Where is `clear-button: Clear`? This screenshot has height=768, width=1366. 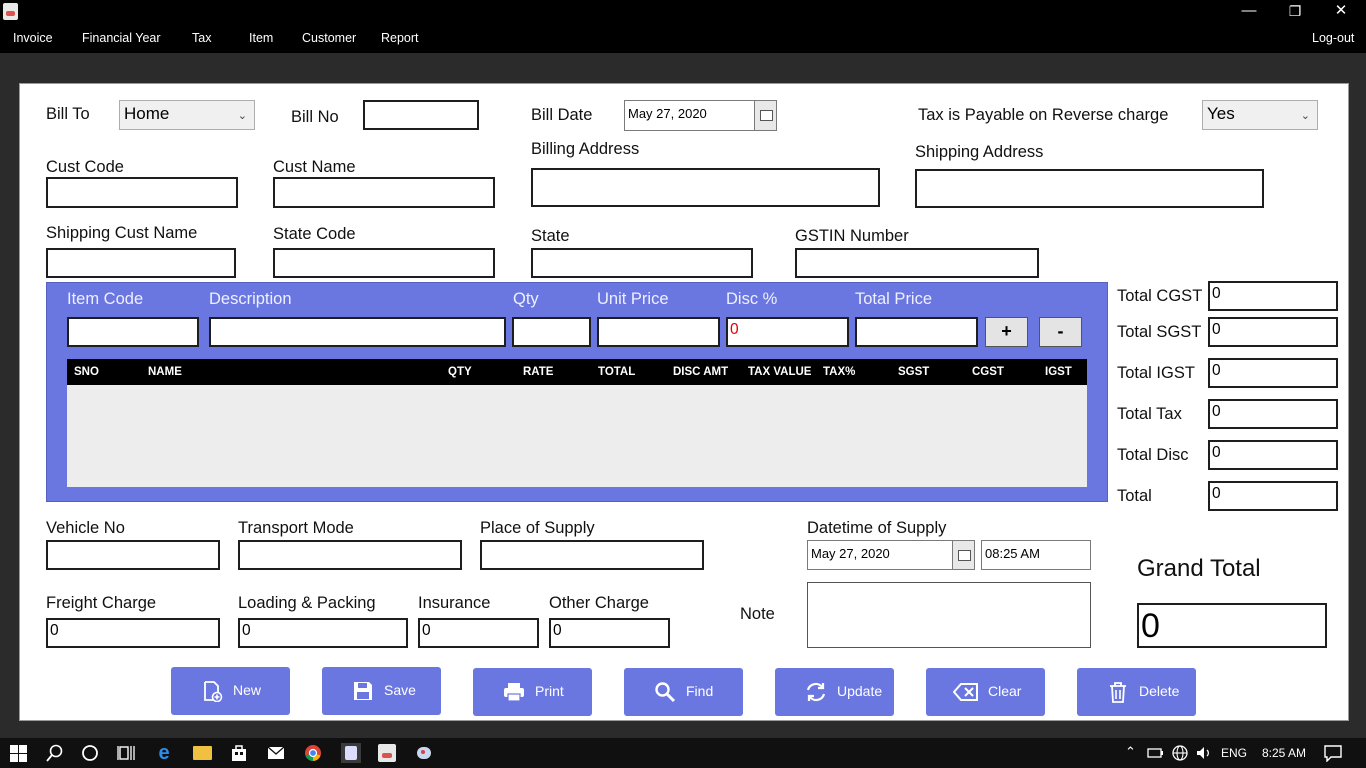
clear-button: Clear is located at coordinates (985, 692).